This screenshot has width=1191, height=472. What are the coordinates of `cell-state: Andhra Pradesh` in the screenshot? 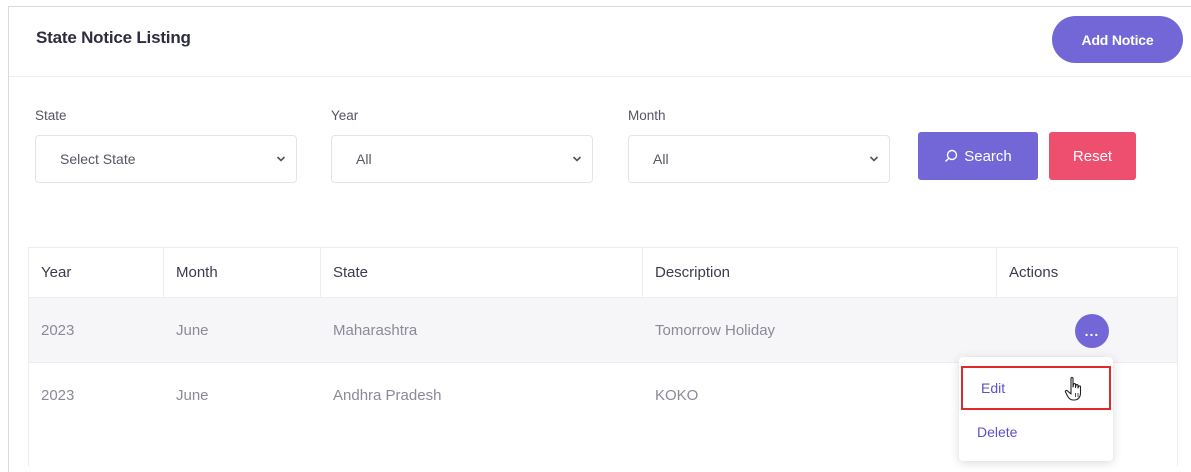 It's located at (387, 395).